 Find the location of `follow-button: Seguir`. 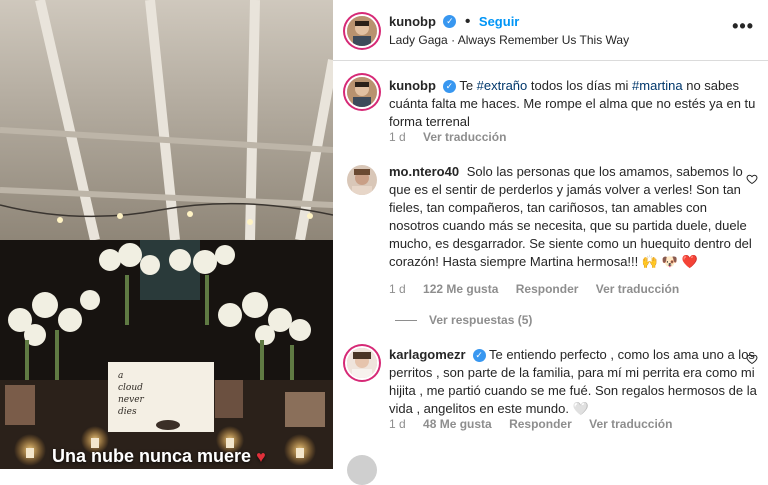

follow-button: Seguir is located at coordinates (499, 21).